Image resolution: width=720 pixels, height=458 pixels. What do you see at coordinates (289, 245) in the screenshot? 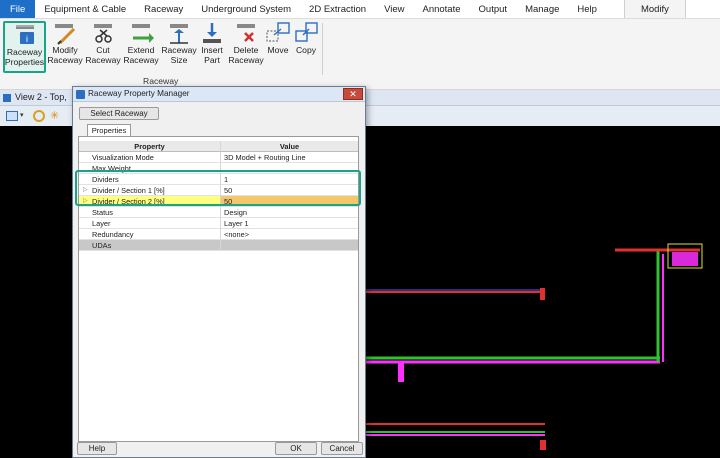
I see `property-value` at bounding box center [289, 245].